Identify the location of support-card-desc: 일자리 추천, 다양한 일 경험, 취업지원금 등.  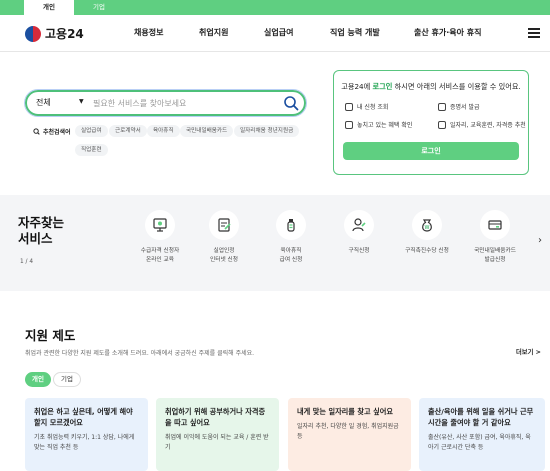
(348, 431).